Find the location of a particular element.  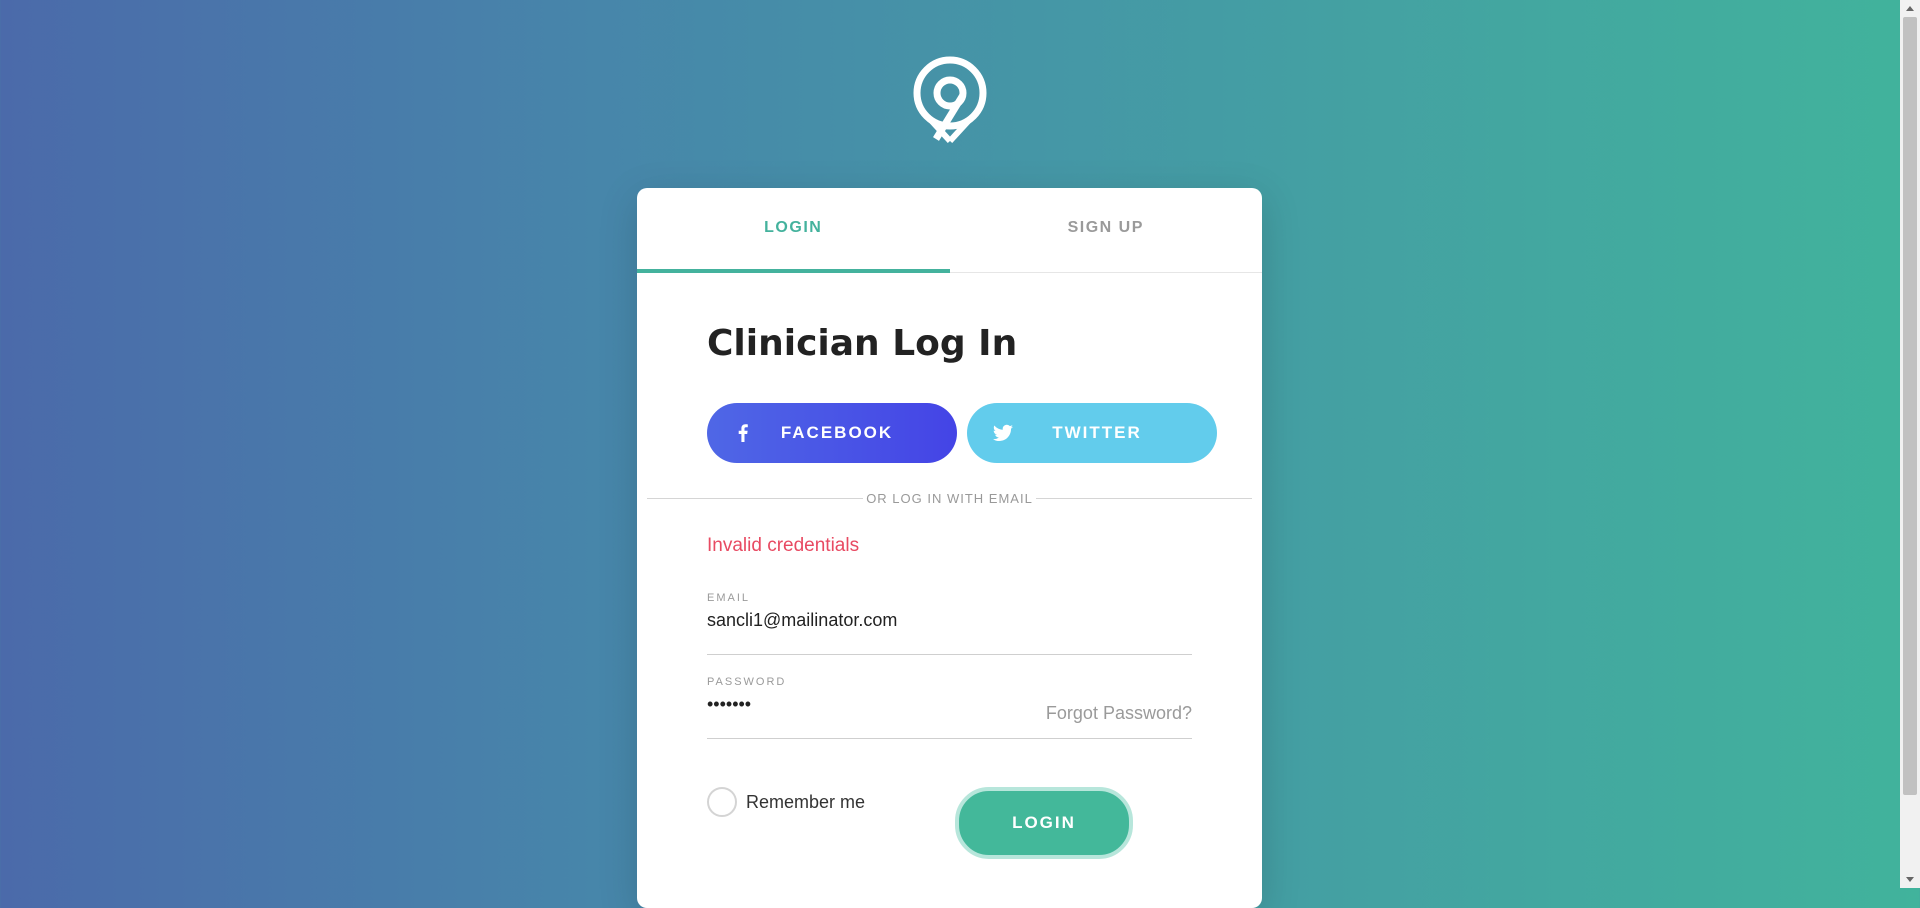

email-field: EMAIL sancli1@mailinator.com is located at coordinates (949, 623).